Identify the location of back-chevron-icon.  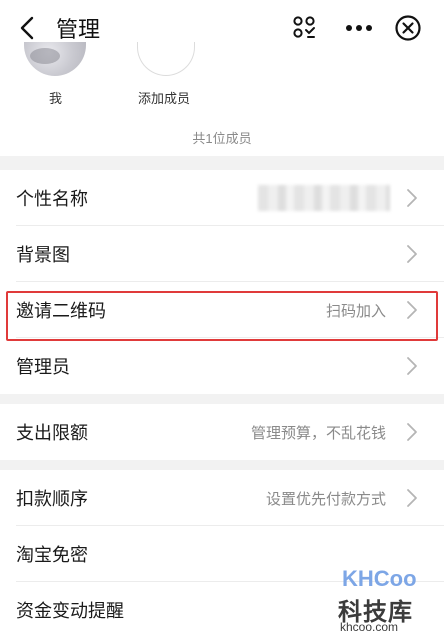
(27, 28).